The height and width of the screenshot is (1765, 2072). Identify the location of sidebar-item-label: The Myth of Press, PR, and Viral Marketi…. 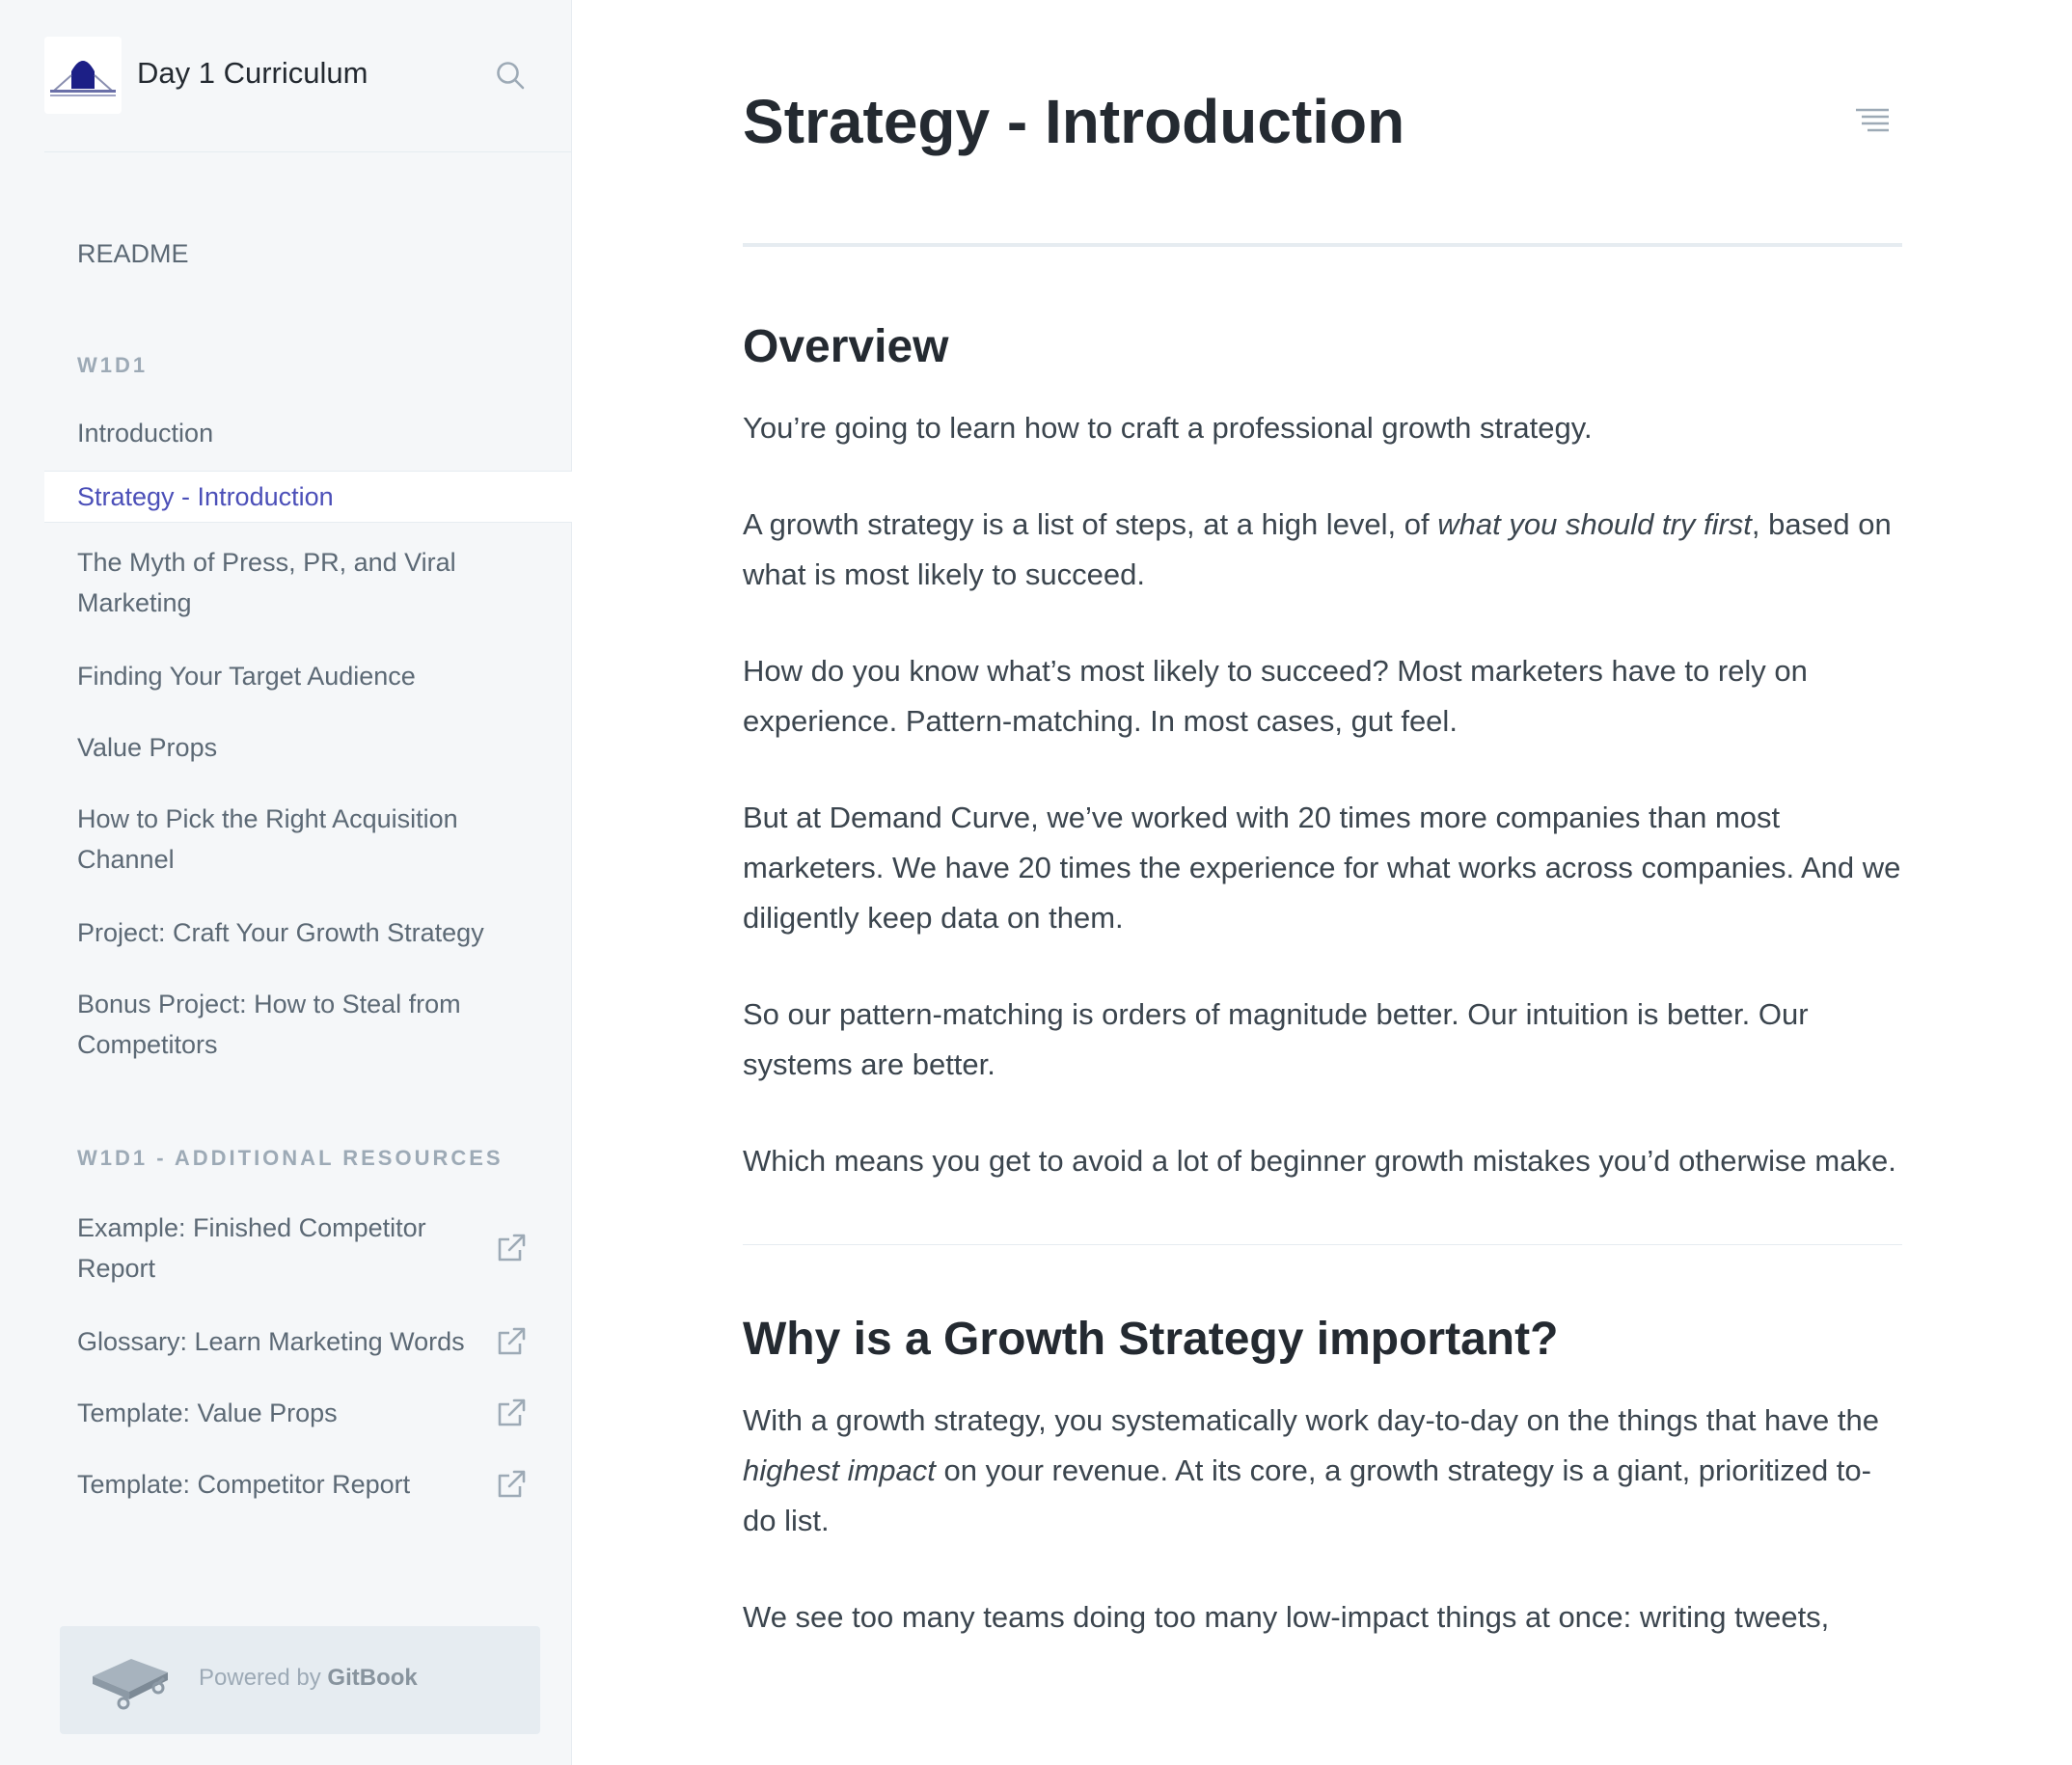
(266, 582).